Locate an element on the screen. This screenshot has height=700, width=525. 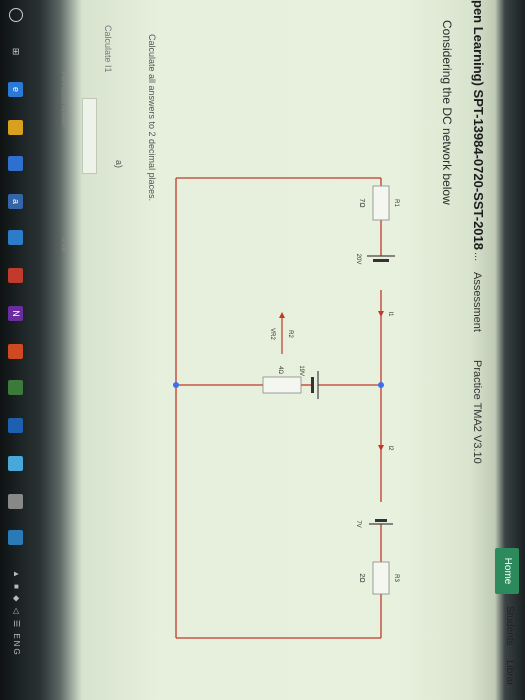
breadcrumb-assessment: Assessment is located at coordinates (477, 302).